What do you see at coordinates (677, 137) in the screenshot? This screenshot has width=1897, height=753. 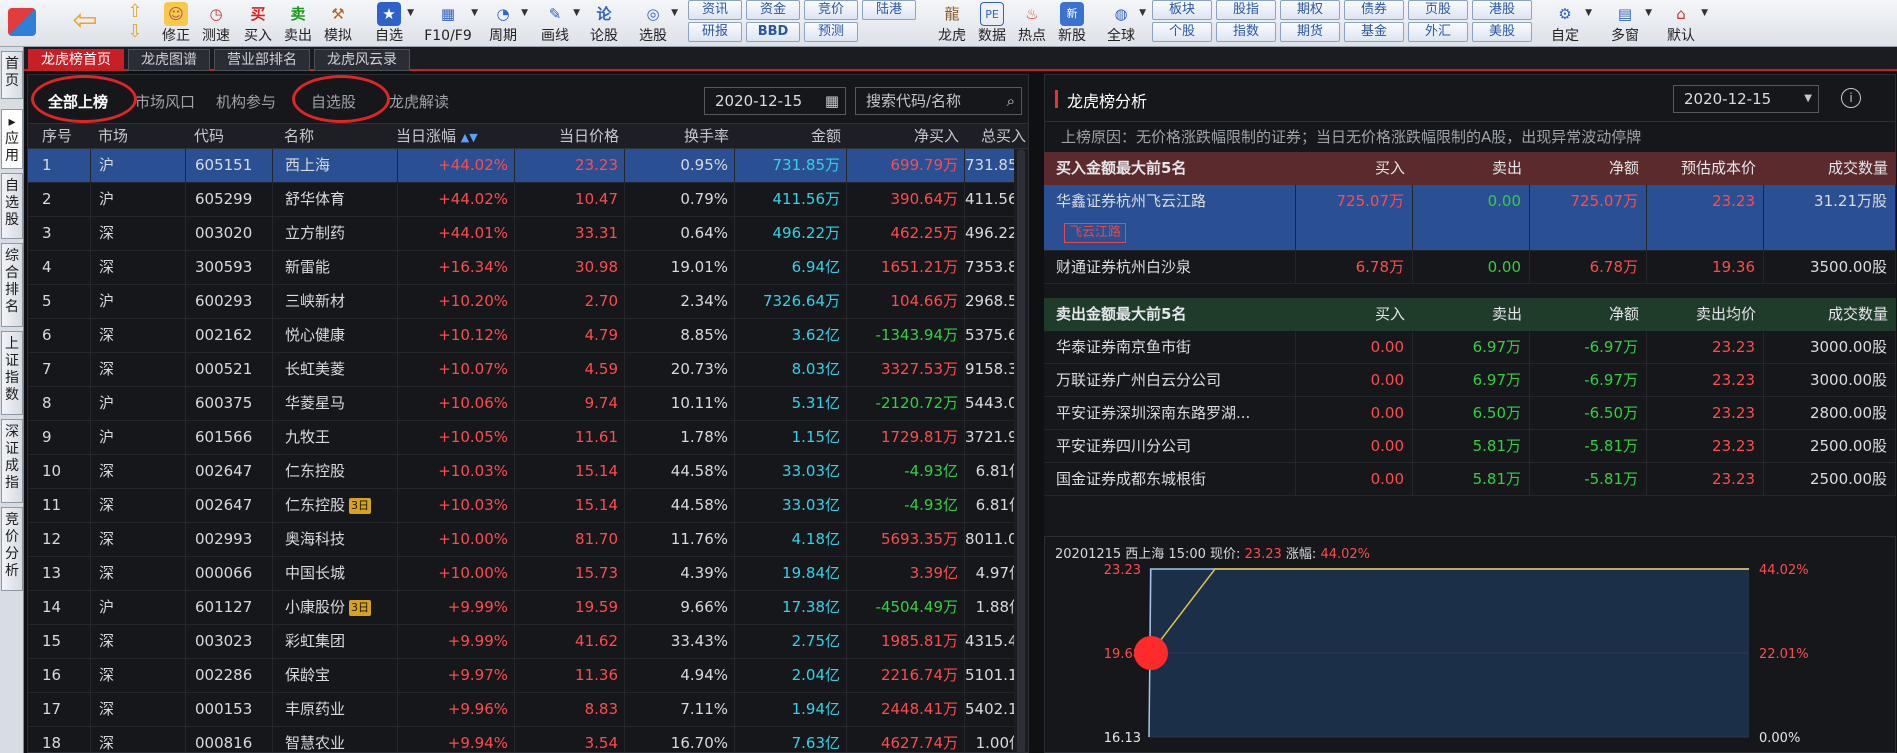 I see `col-turnover: 换手率` at bounding box center [677, 137].